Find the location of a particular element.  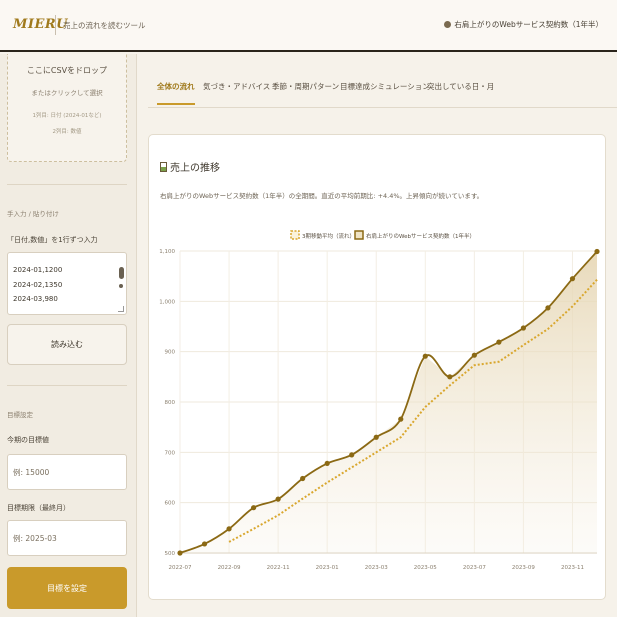

textarea-line: 2024-01,1200 is located at coordinates (38, 270).